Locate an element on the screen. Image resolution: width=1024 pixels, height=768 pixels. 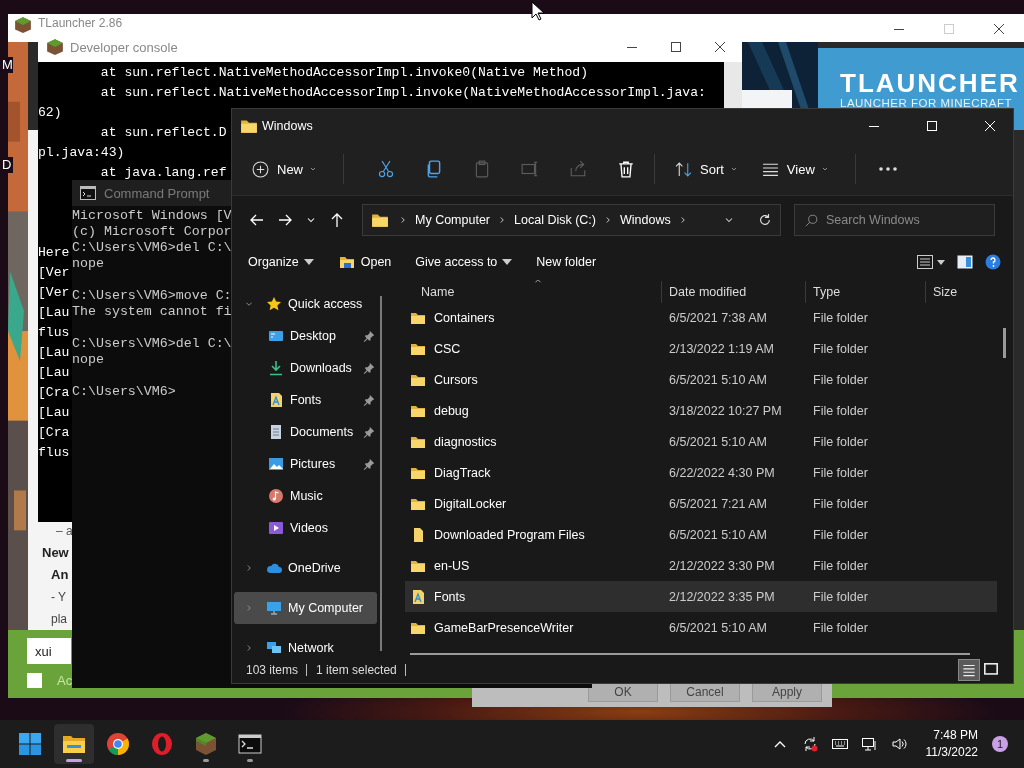
file-row: Fonts 2/12/2022 3:35 PM File folder is located at coordinates (701, 596).